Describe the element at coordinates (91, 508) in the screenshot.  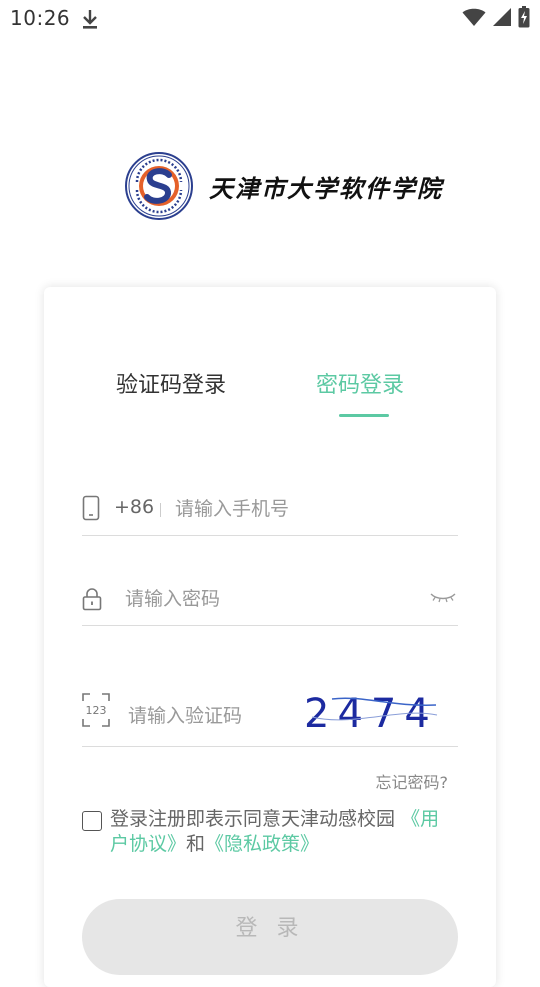
I see `phone-icon` at that location.